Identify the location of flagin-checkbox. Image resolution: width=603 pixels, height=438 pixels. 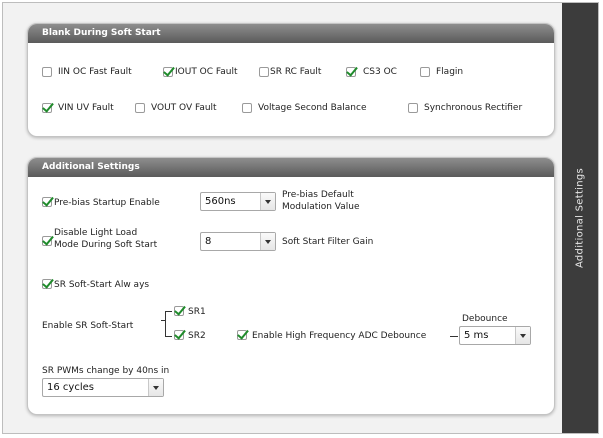
(425, 72).